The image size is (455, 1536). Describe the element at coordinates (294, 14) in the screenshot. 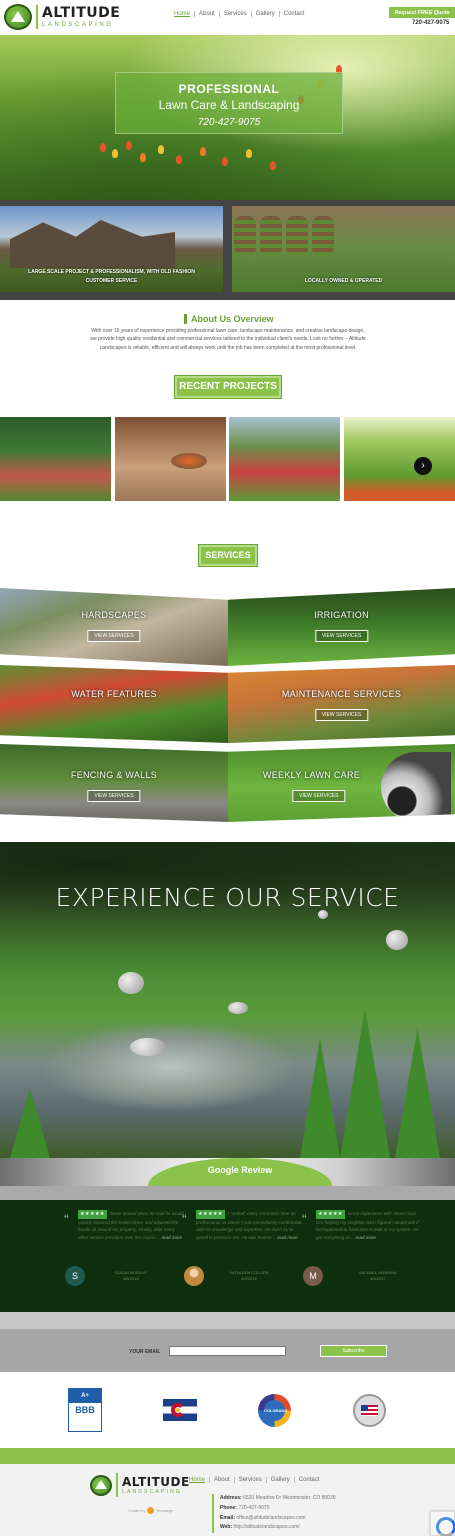

I see `nav-contact: Contact` at that location.